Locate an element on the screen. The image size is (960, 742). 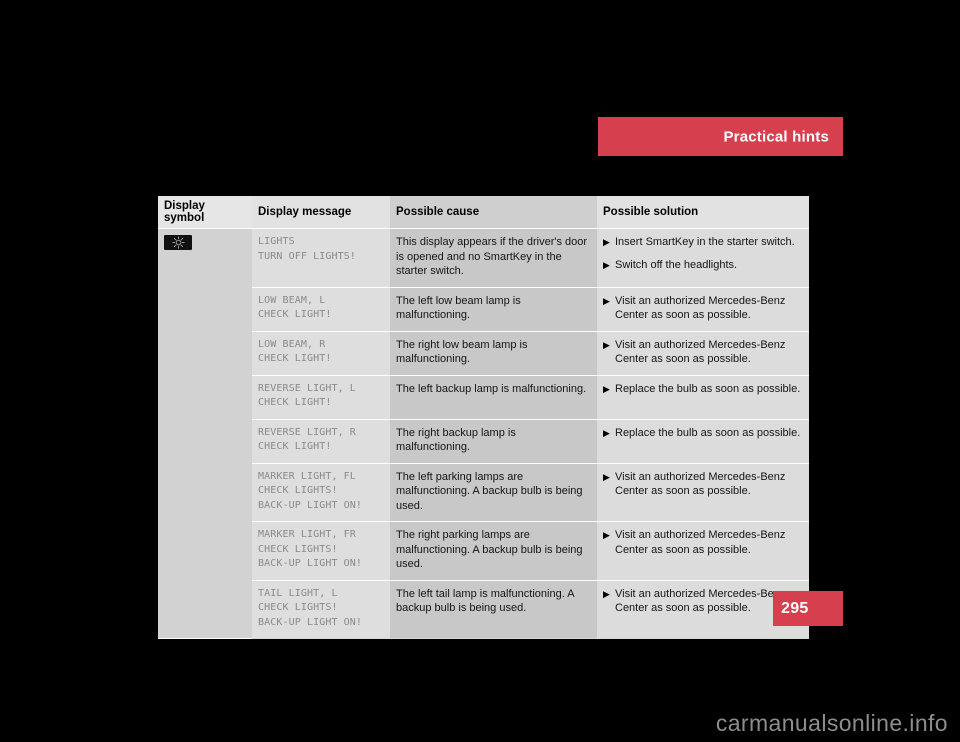
possible-cause-cell: The right backup lamp is malfunctioning. is located at coordinates (493, 441).